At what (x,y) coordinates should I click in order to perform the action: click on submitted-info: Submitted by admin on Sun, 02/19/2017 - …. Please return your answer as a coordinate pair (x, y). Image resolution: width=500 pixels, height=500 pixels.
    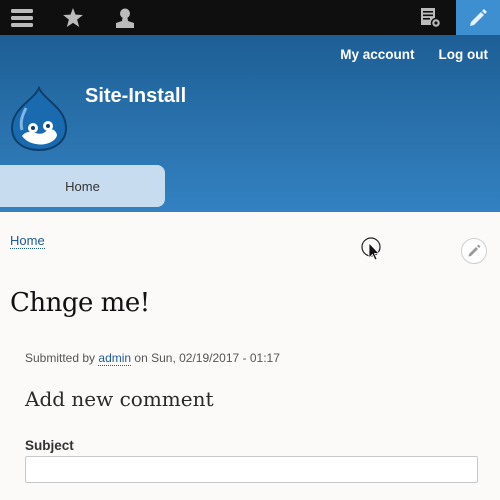
    Looking at the image, I should click on (152, 358).